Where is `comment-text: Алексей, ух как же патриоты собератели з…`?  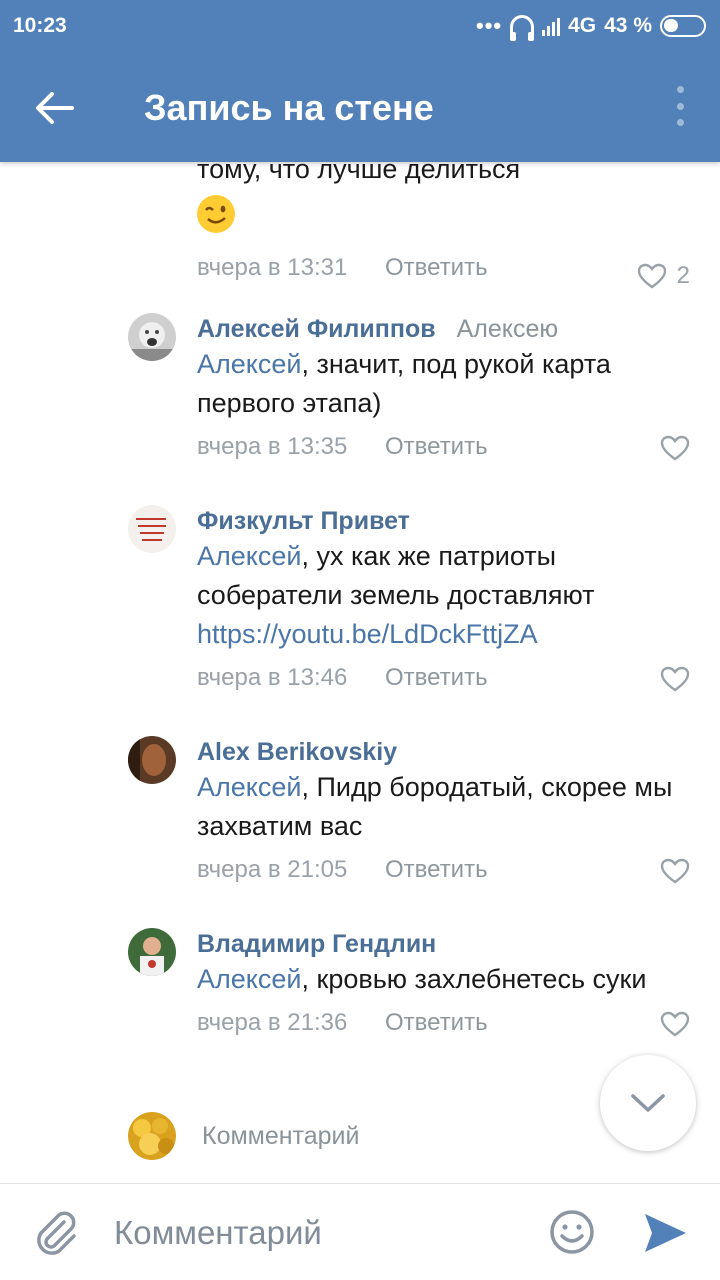 comment-text: Алексей, ух как же патриоты собератели з… is located at coordinates (396, 595).